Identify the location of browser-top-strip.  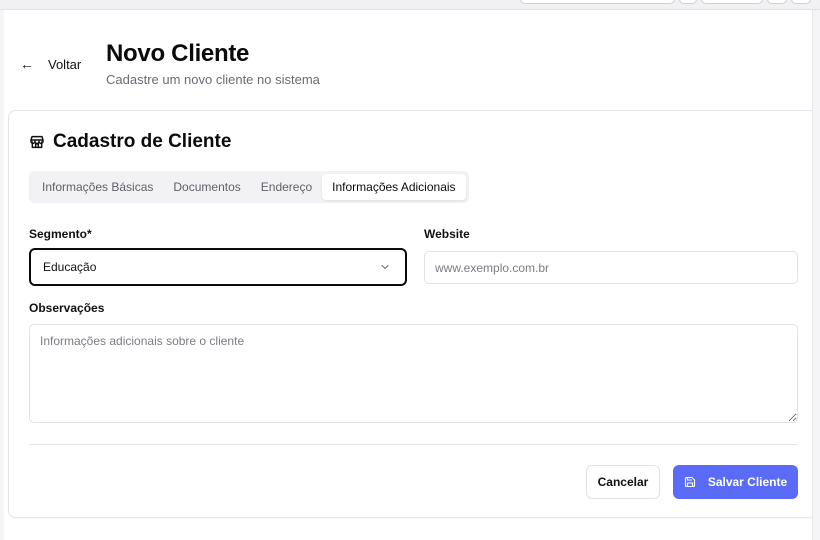
(410, 5).